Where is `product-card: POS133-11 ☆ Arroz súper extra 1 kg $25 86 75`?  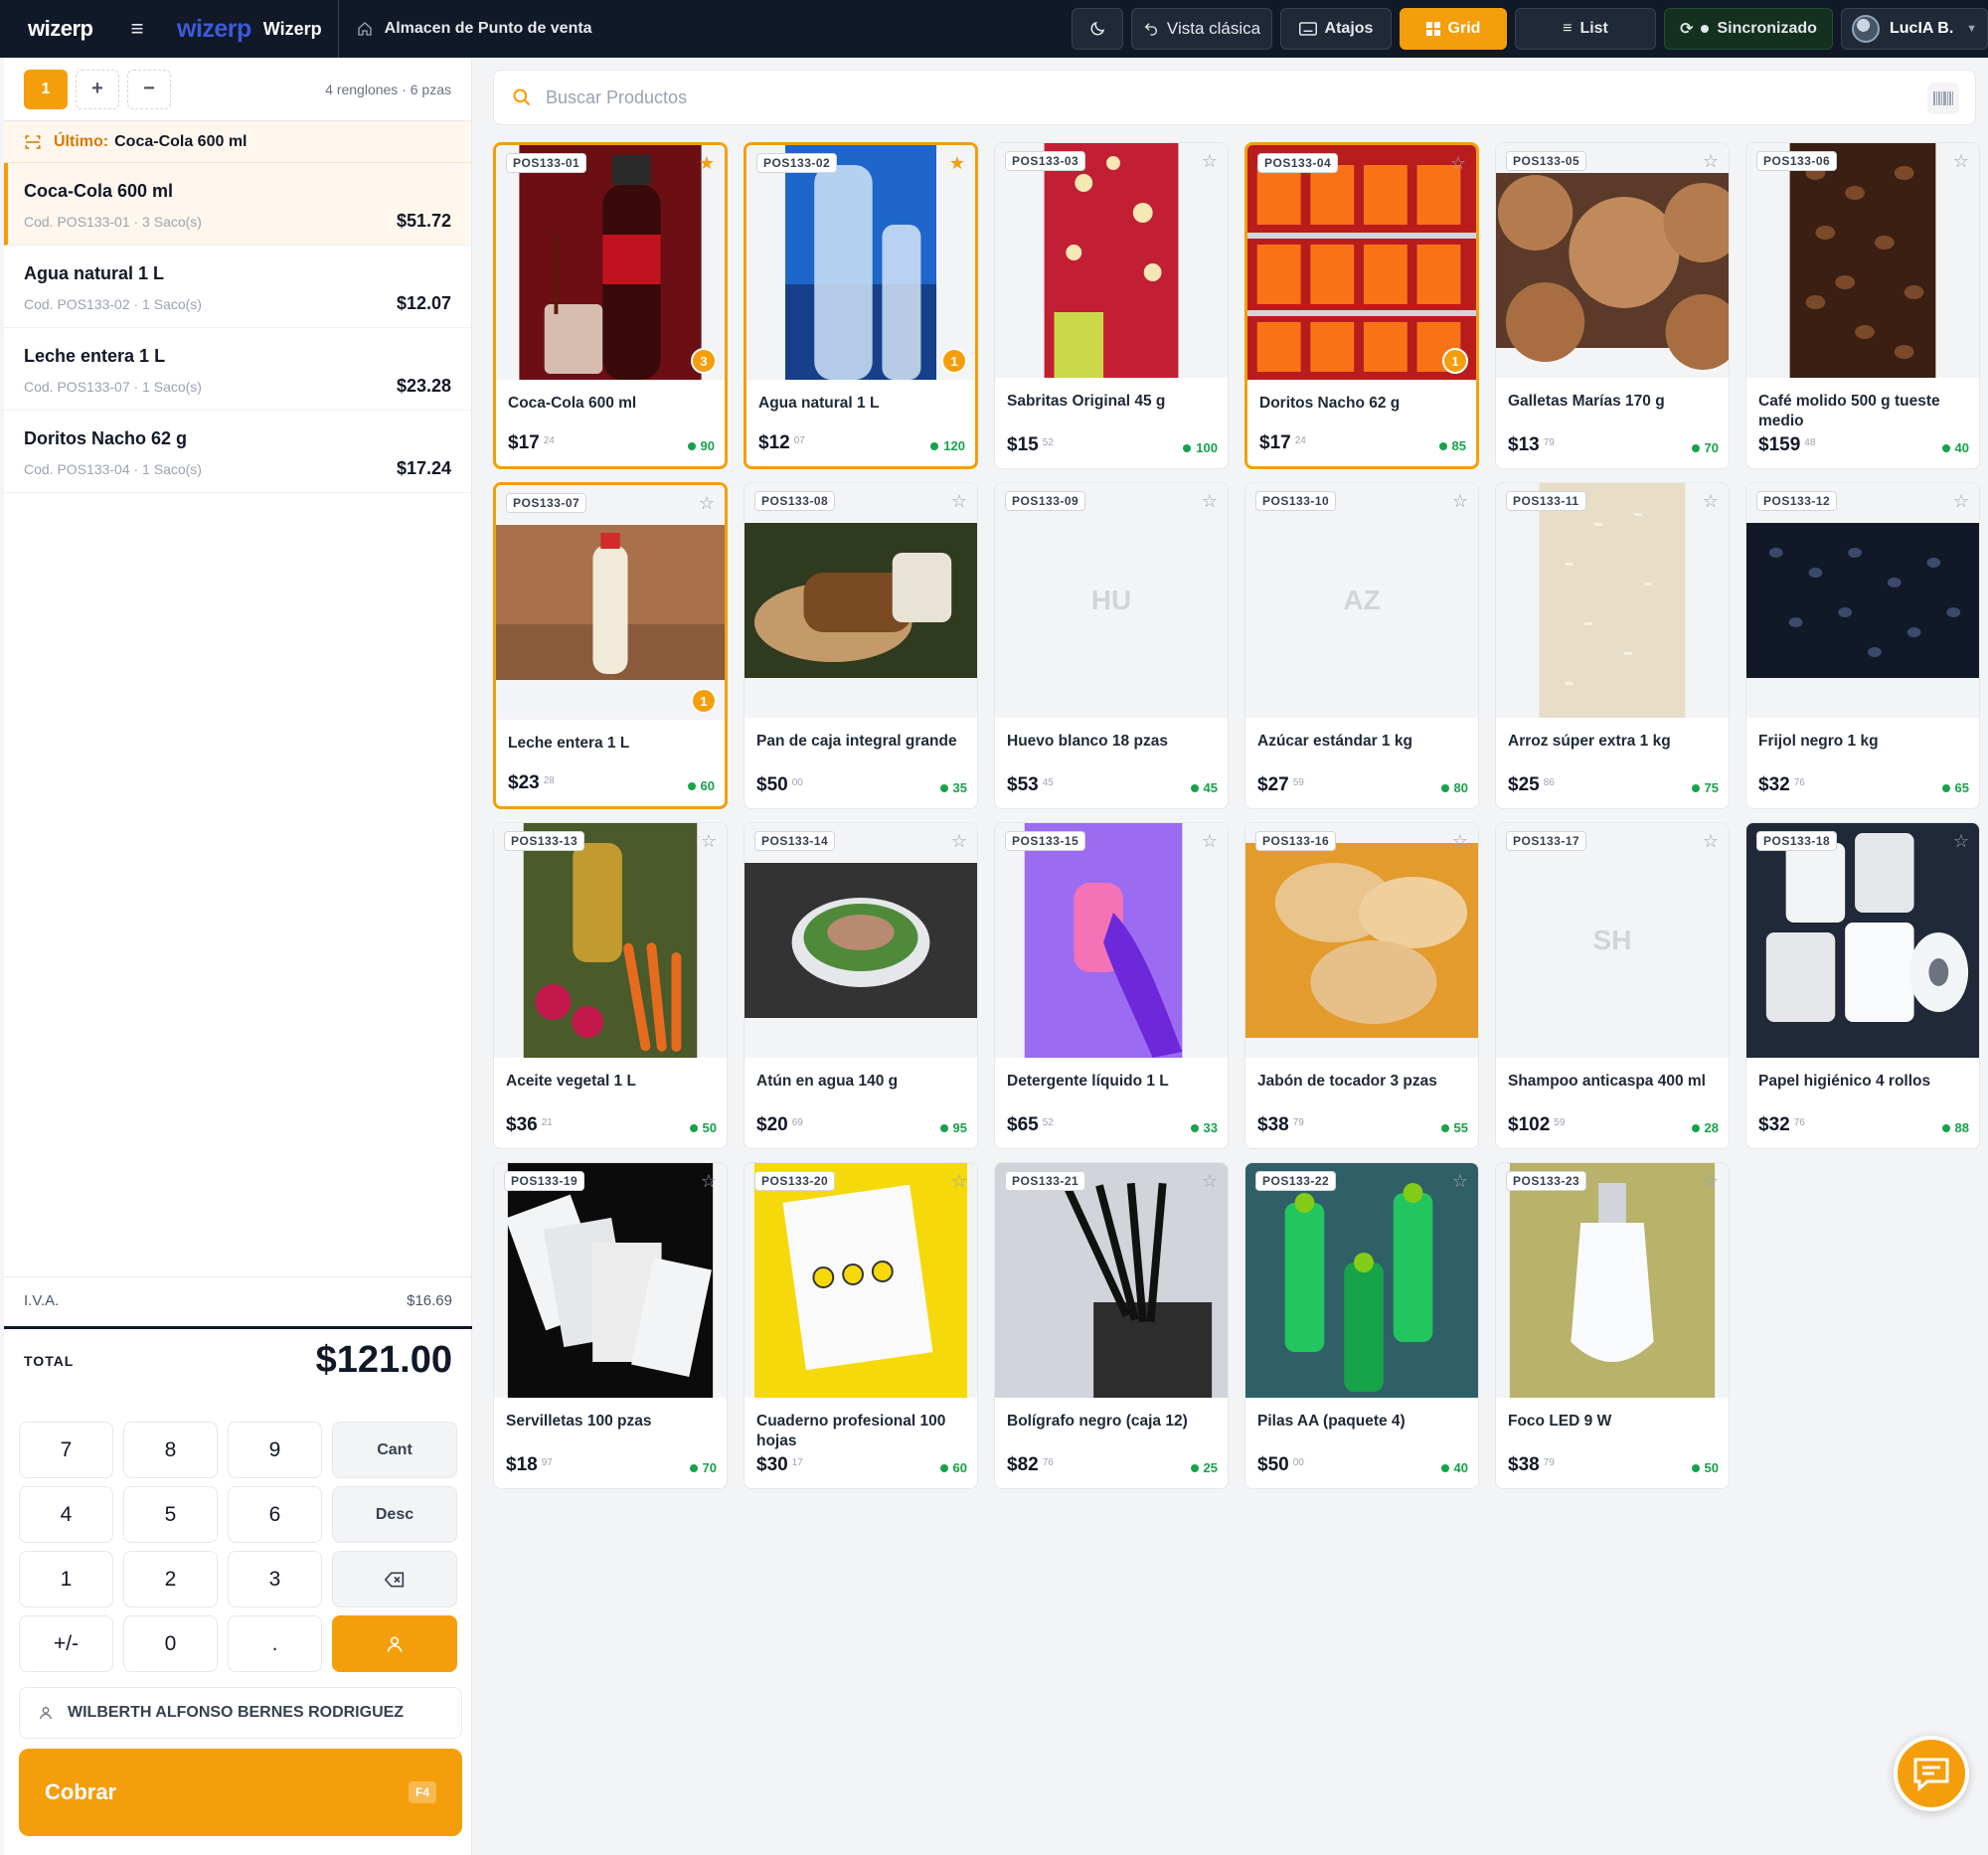 product-card: POS133-11 ☆ Arroz súper extra 1 kg $25 86 75 is located at coordinates (1612, 645).